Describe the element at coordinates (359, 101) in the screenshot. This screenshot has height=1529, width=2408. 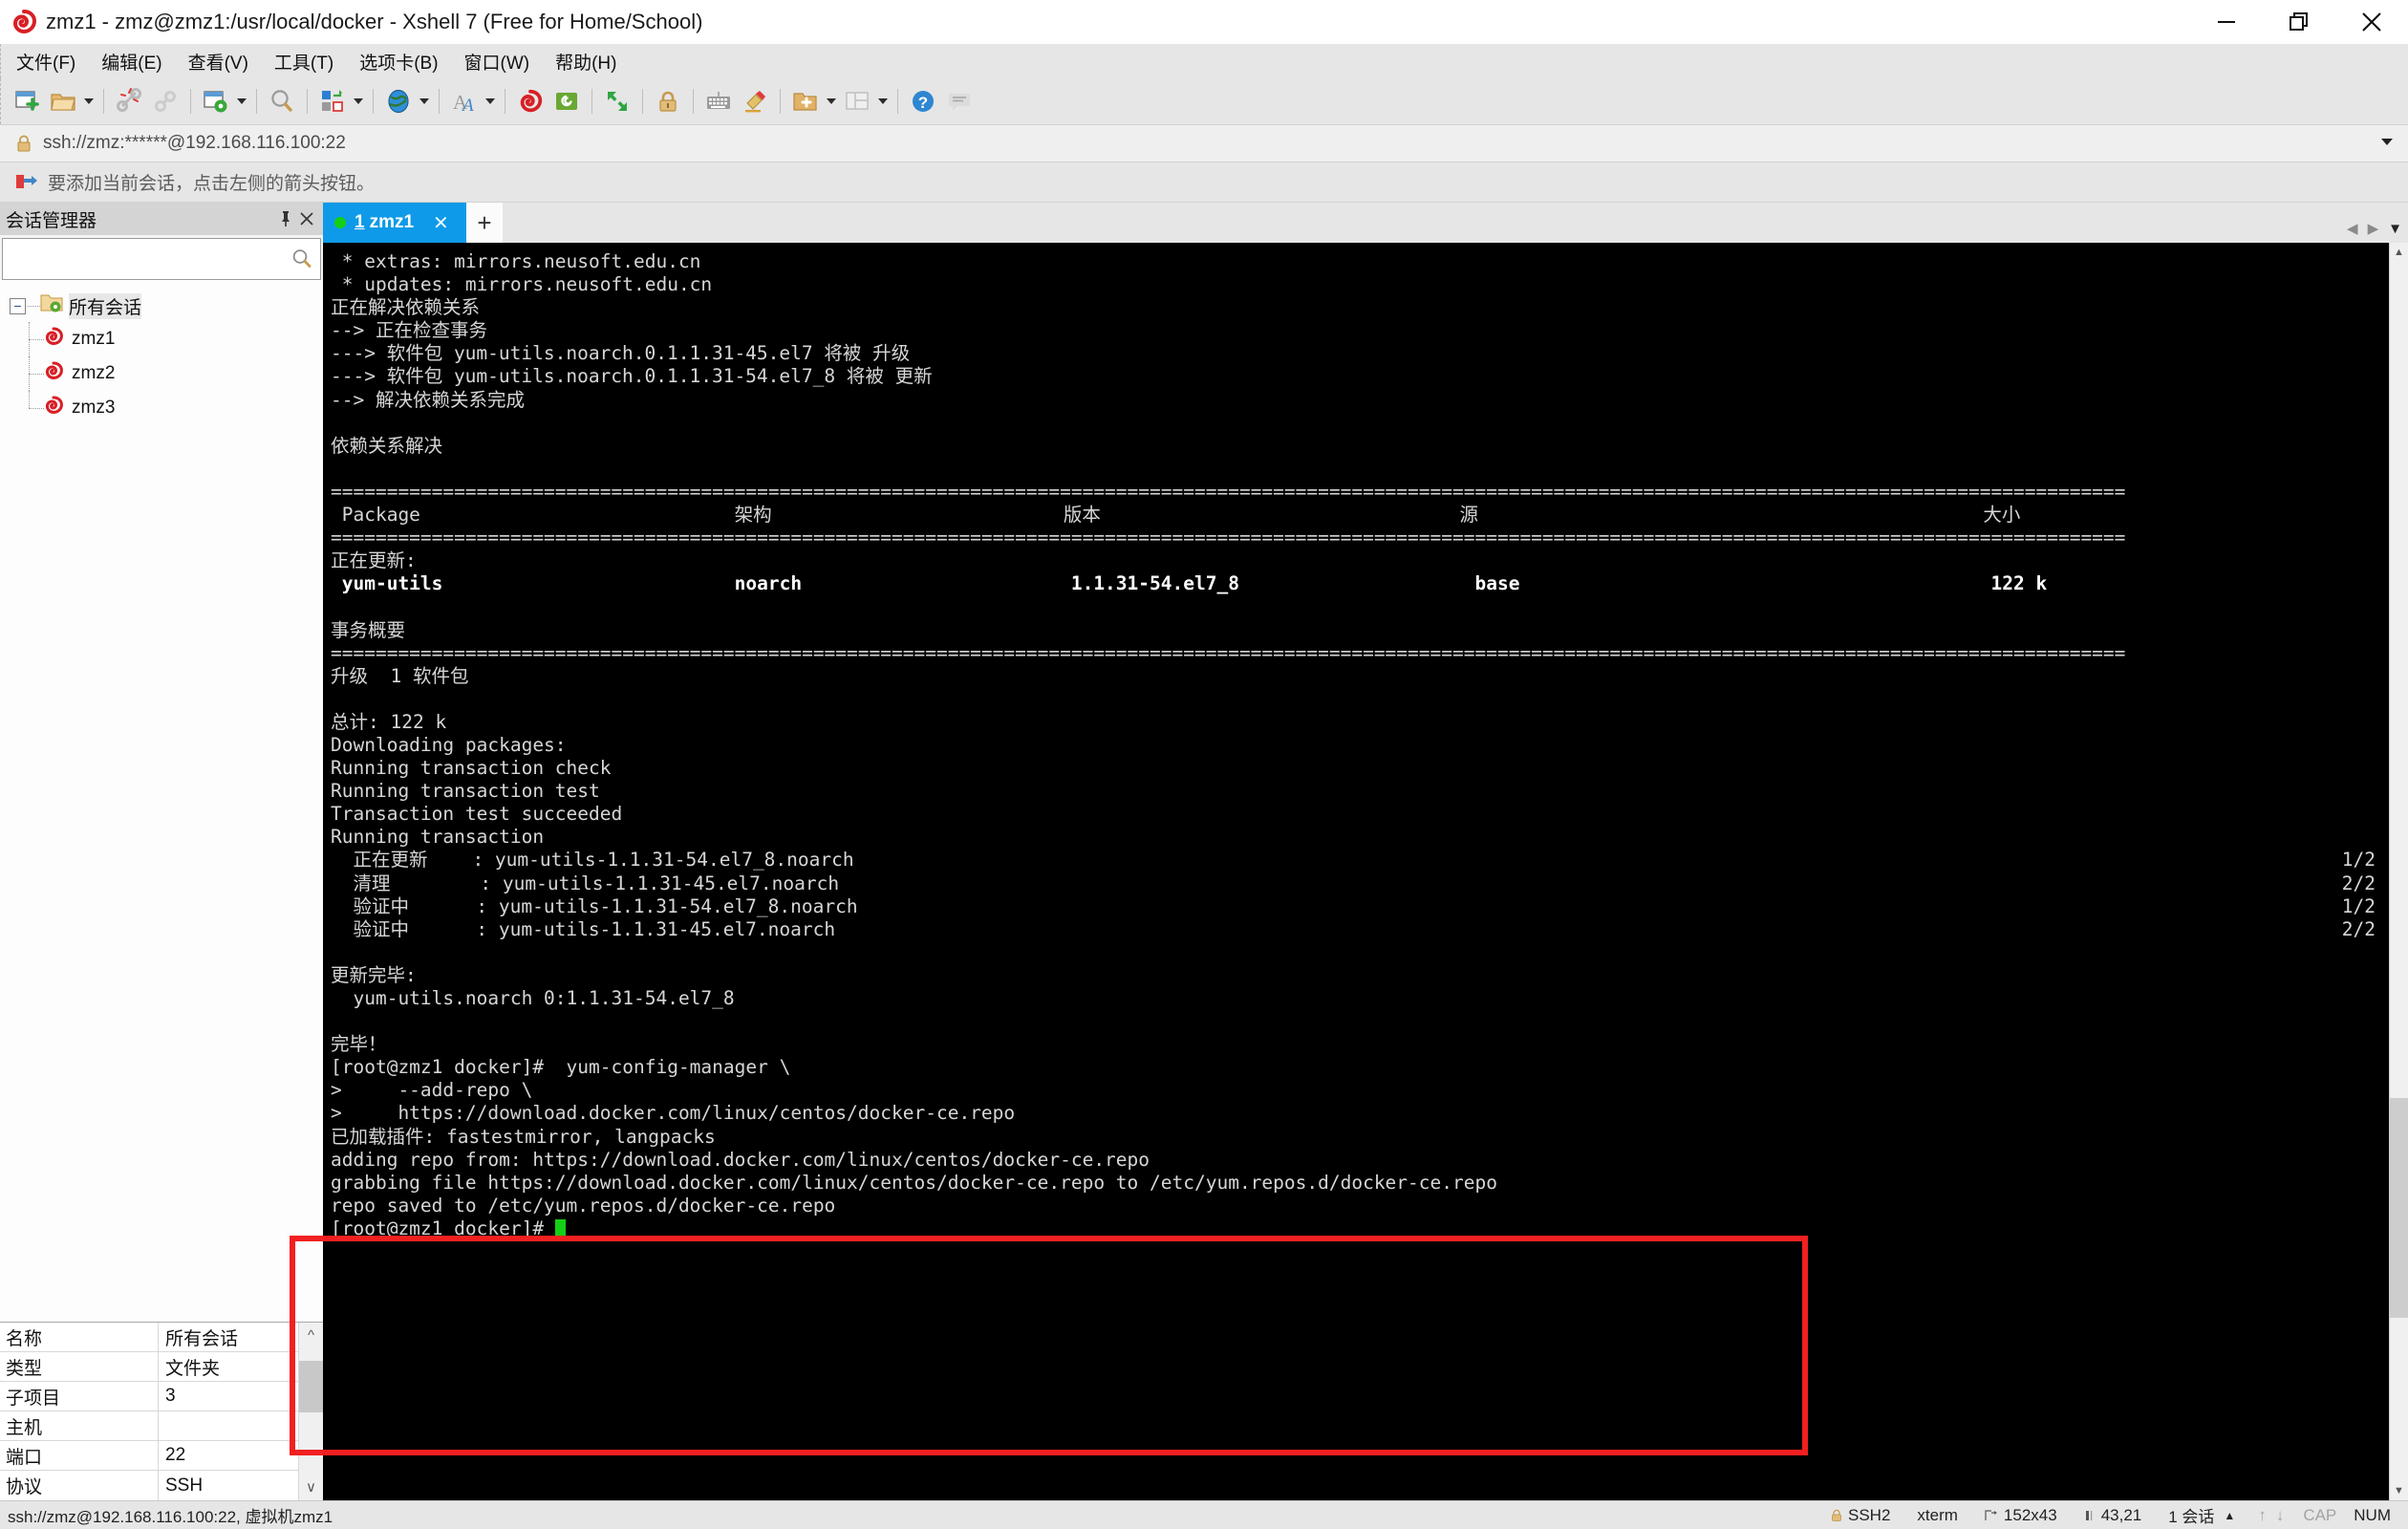
I see `transfer-dropdown-icon` at that location.